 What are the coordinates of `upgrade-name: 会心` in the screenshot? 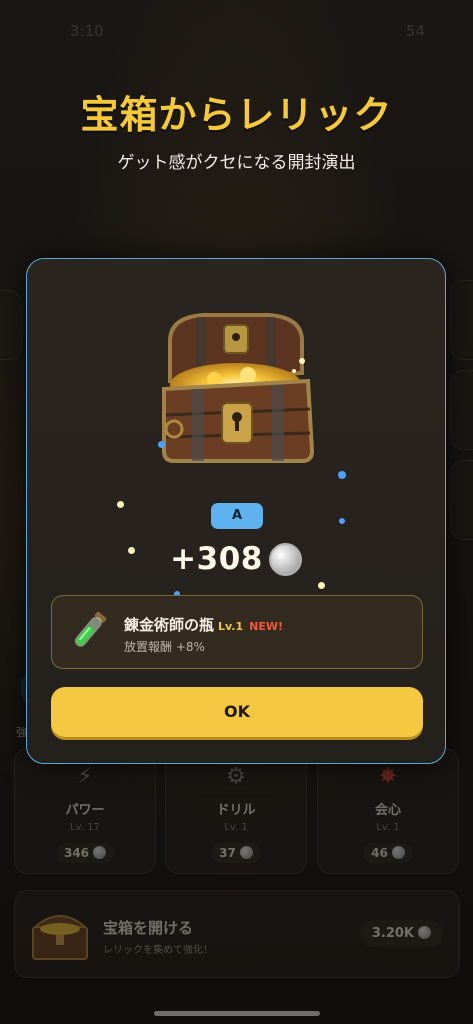 It's located at (387, 810).